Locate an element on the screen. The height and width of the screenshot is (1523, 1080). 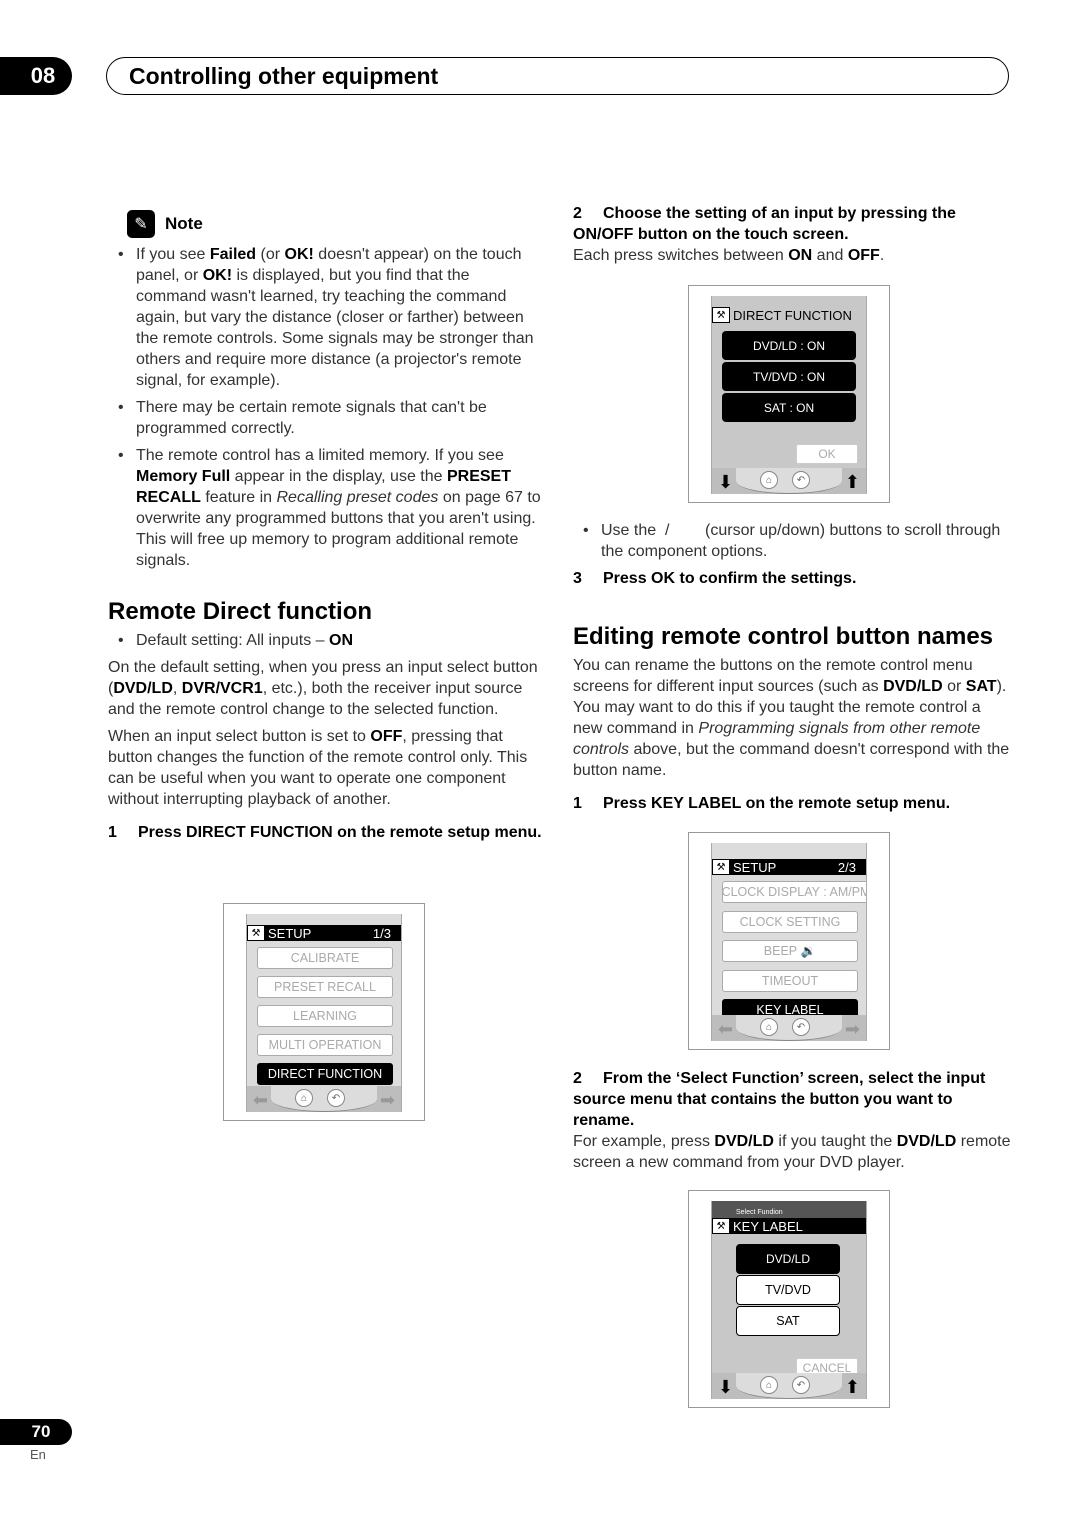
section-heading-editing: Editing remote control button names is located at coordinates (783, 636).